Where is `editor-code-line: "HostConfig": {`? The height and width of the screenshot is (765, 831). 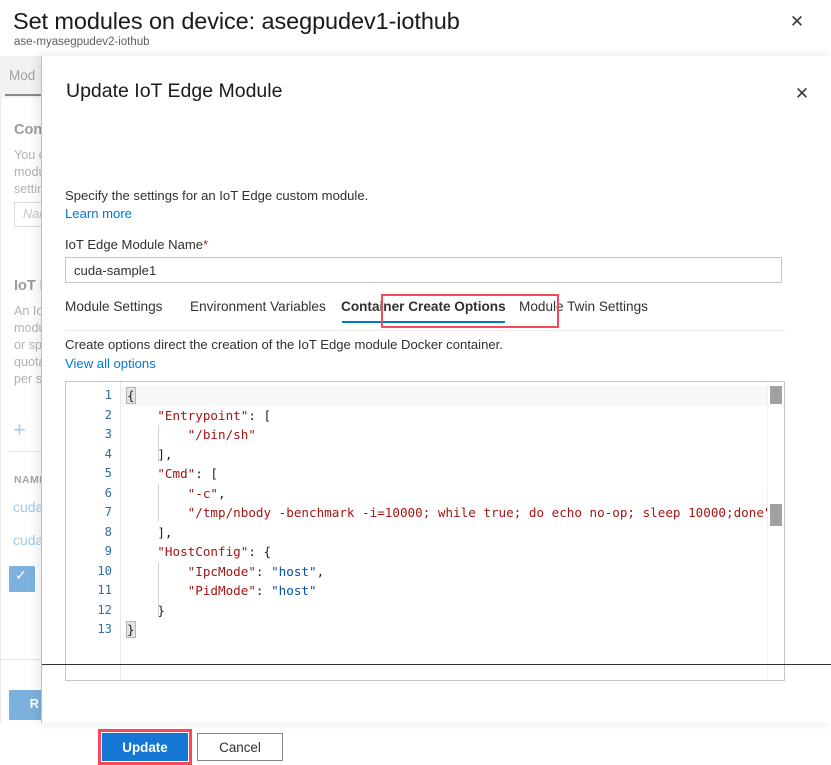 editor-code-line: "HostConfig": { is located at coordinates (196, 552).